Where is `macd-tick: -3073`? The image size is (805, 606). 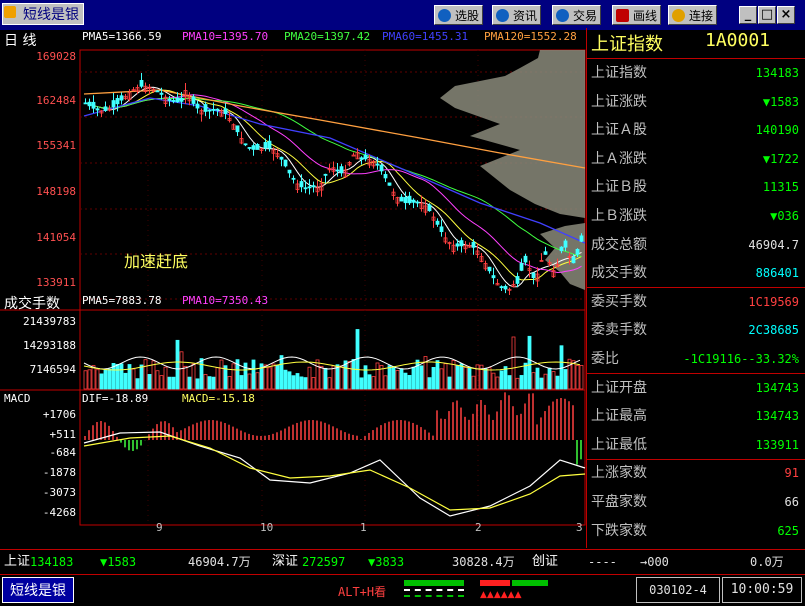 macd-tick: -3073 is located at coordinates (59, 492).